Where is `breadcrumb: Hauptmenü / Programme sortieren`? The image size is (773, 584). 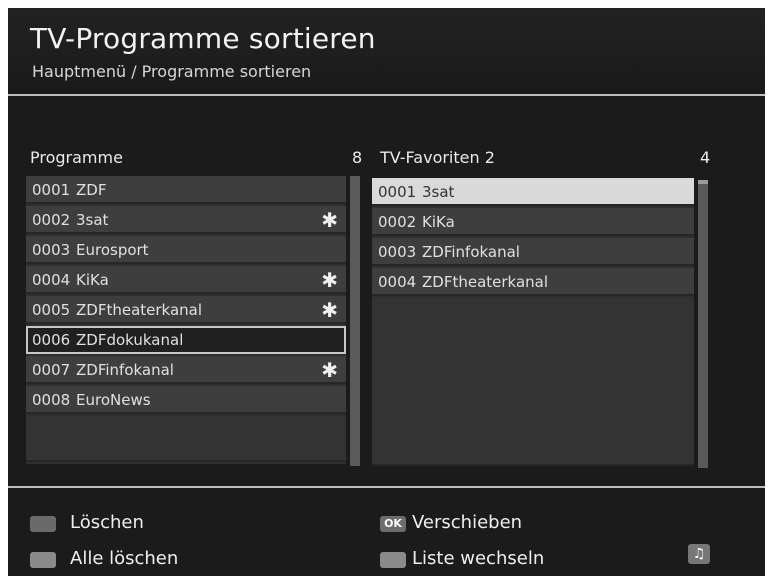
breadcrumb: Hauptmenü / Programme sortieren is located at coordinates (172, 71).